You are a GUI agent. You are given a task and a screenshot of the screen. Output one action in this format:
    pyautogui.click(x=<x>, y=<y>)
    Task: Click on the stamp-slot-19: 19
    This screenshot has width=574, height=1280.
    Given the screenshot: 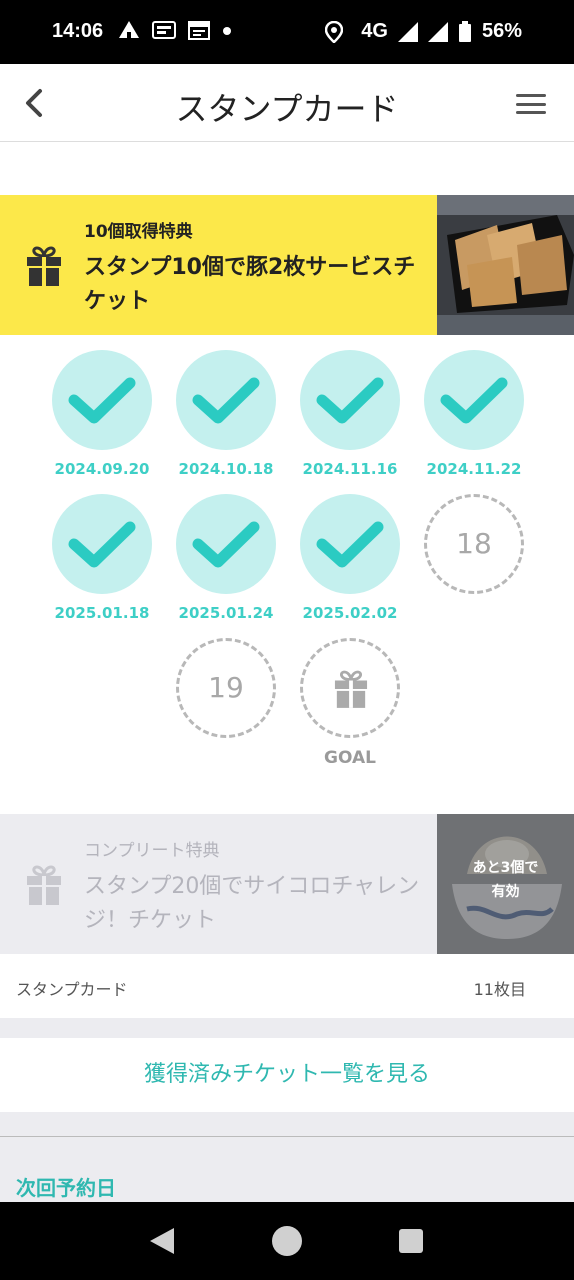 What is the action you would take?
    pyautogui.click(x=226, y=688)
    